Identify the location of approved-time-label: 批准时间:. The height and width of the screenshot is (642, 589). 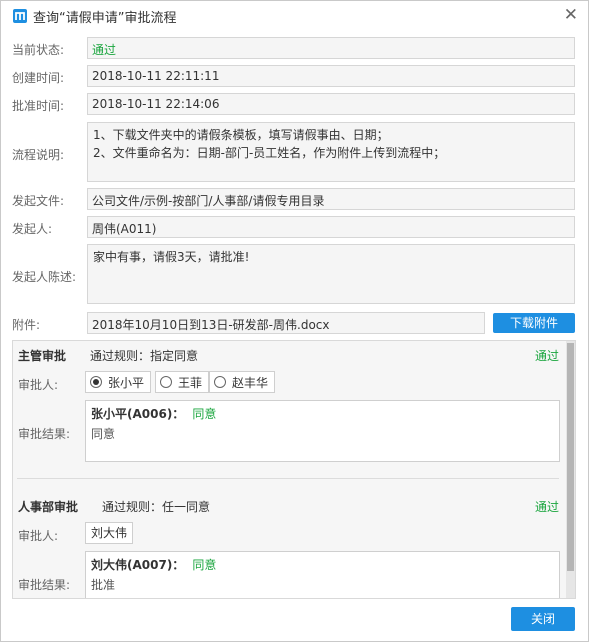
(38, 106).